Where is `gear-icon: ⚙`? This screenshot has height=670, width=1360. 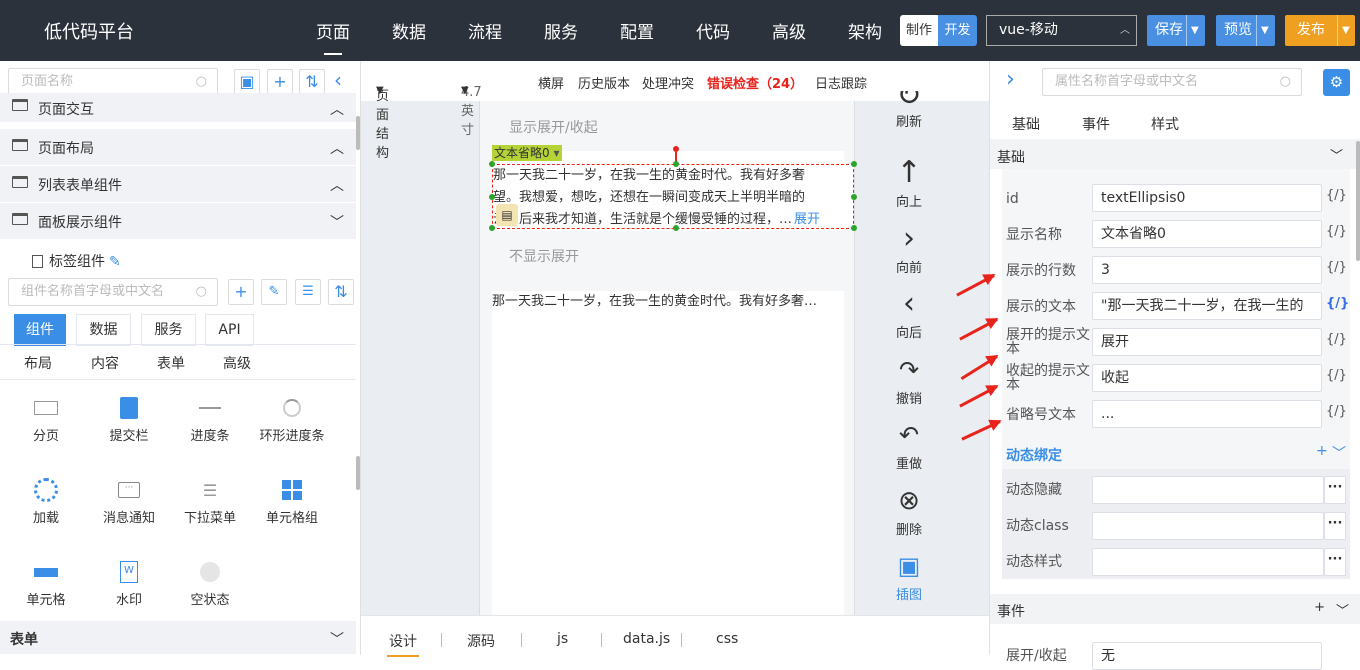 gear-icon: ⚙ is located at coordinates (1336, 82).